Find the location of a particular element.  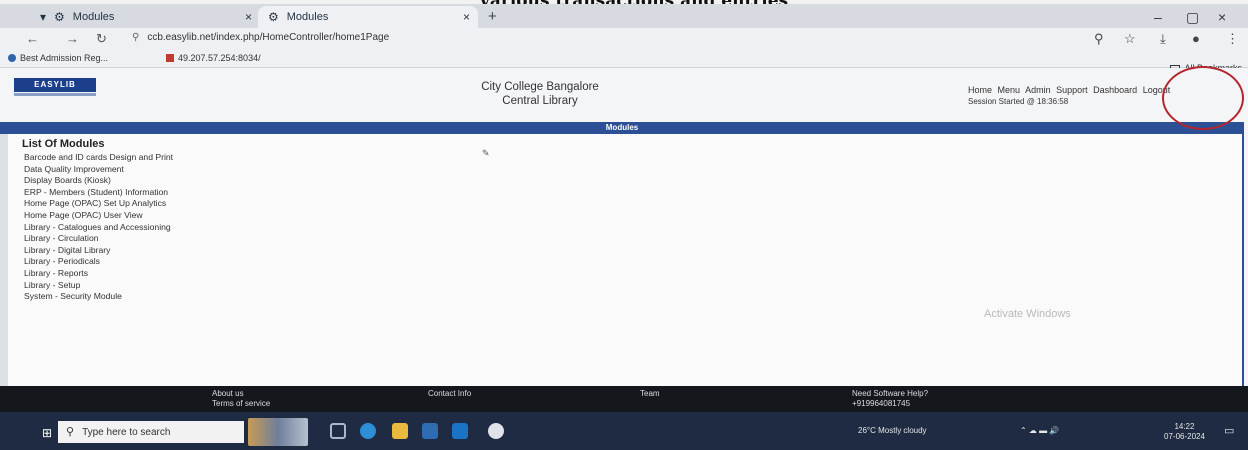

module-link: Home Page (OPAC) Set Up Analytics is located at coordinates (95, 203).